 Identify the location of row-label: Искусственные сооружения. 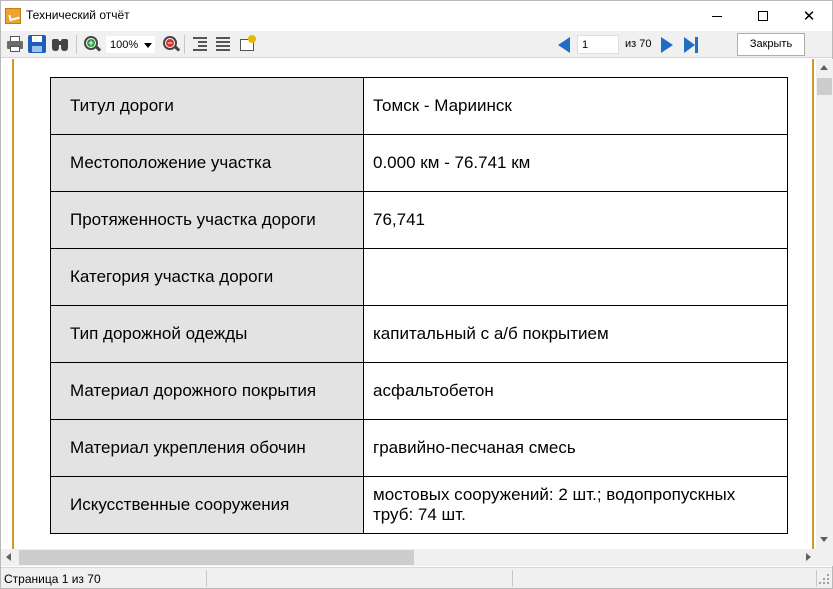
(207, 505).